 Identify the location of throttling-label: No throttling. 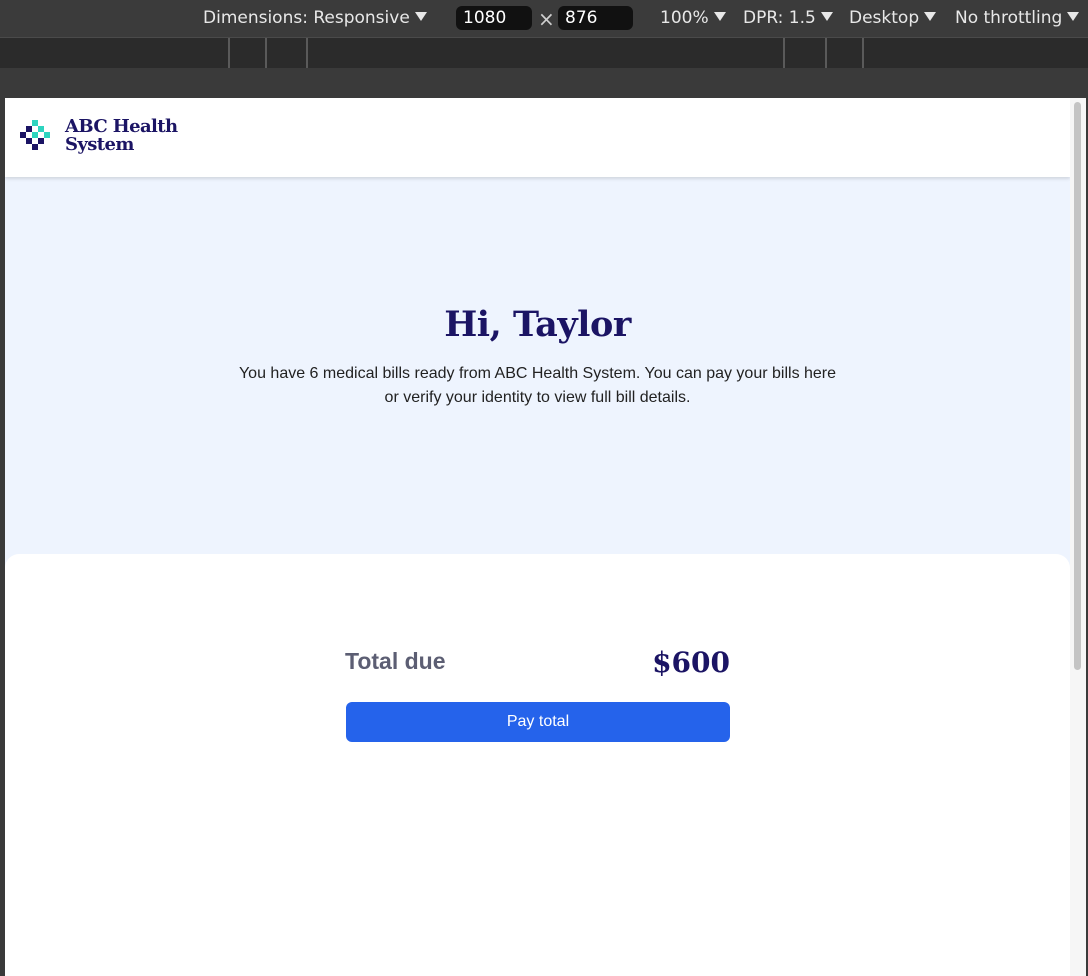
(1009, 18).